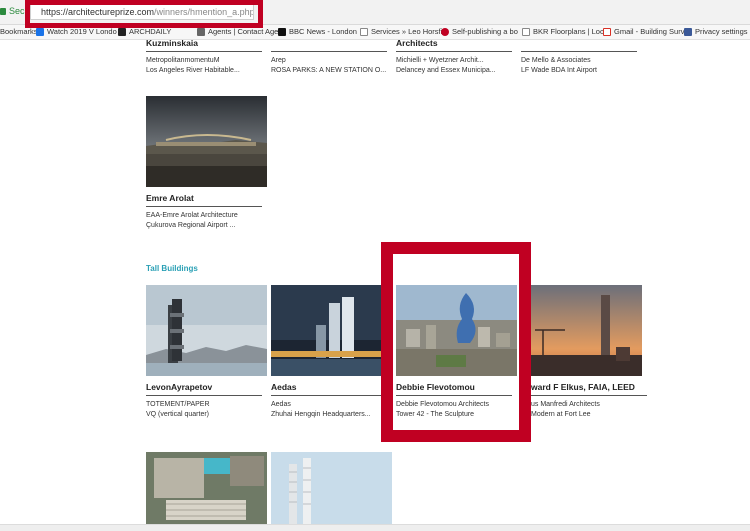 The height and width of the screenshot is (531, 750). Describe the element at coordinates (178, 414) in the screenshot. I see `entry-project: VQ (vertical quarter)` at that location.